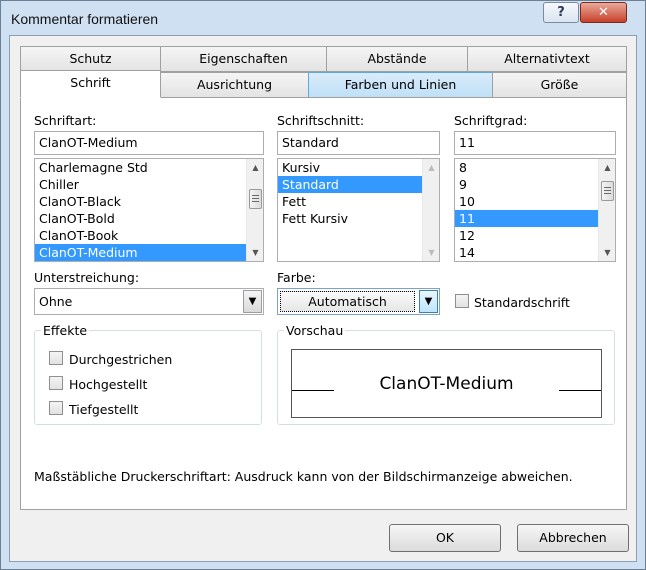  Describe the element at coordinates (234, 85) in the screenshot. I see `tab-ausrichtung: Ausrichtung` at that location.